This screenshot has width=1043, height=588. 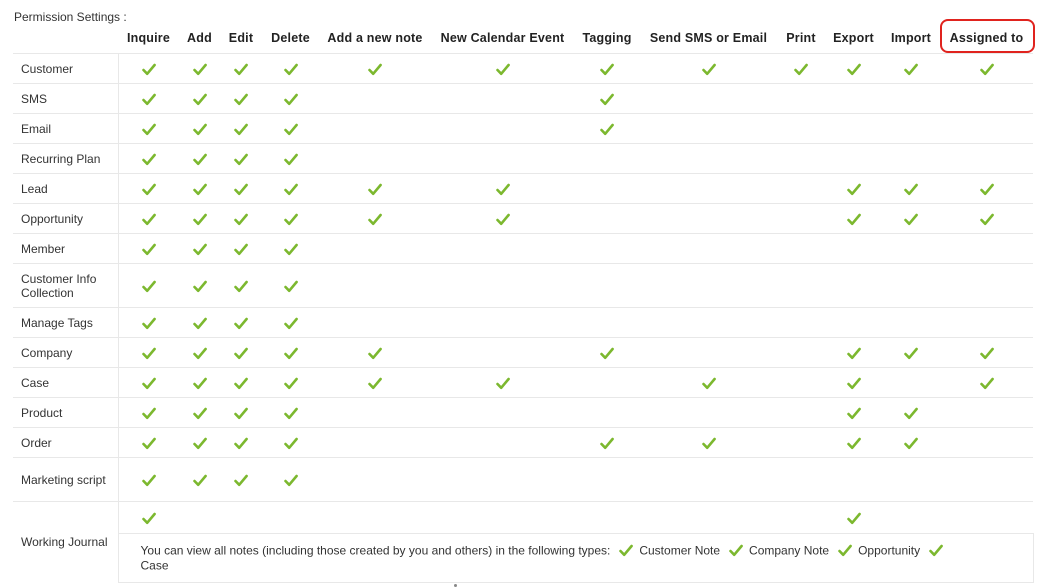 What do you see at coordinates (789, 550) in the screenshot?
I see `note-type-company-note: Company Note` at bounding box center [789, 550].